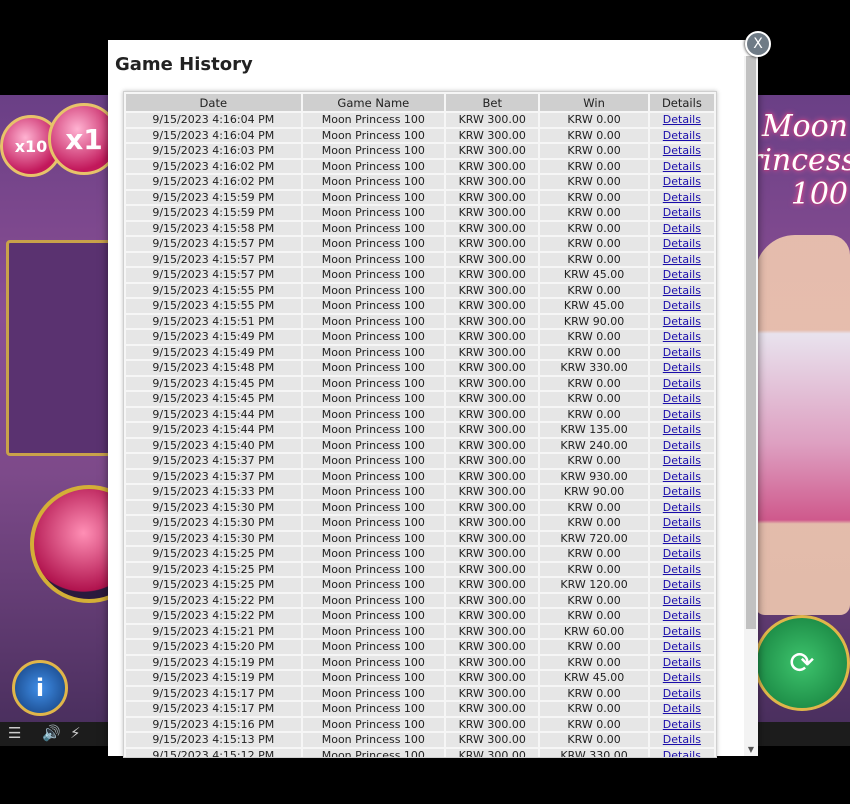  I want to click on scrollbar-thumb, so click(751, 342).